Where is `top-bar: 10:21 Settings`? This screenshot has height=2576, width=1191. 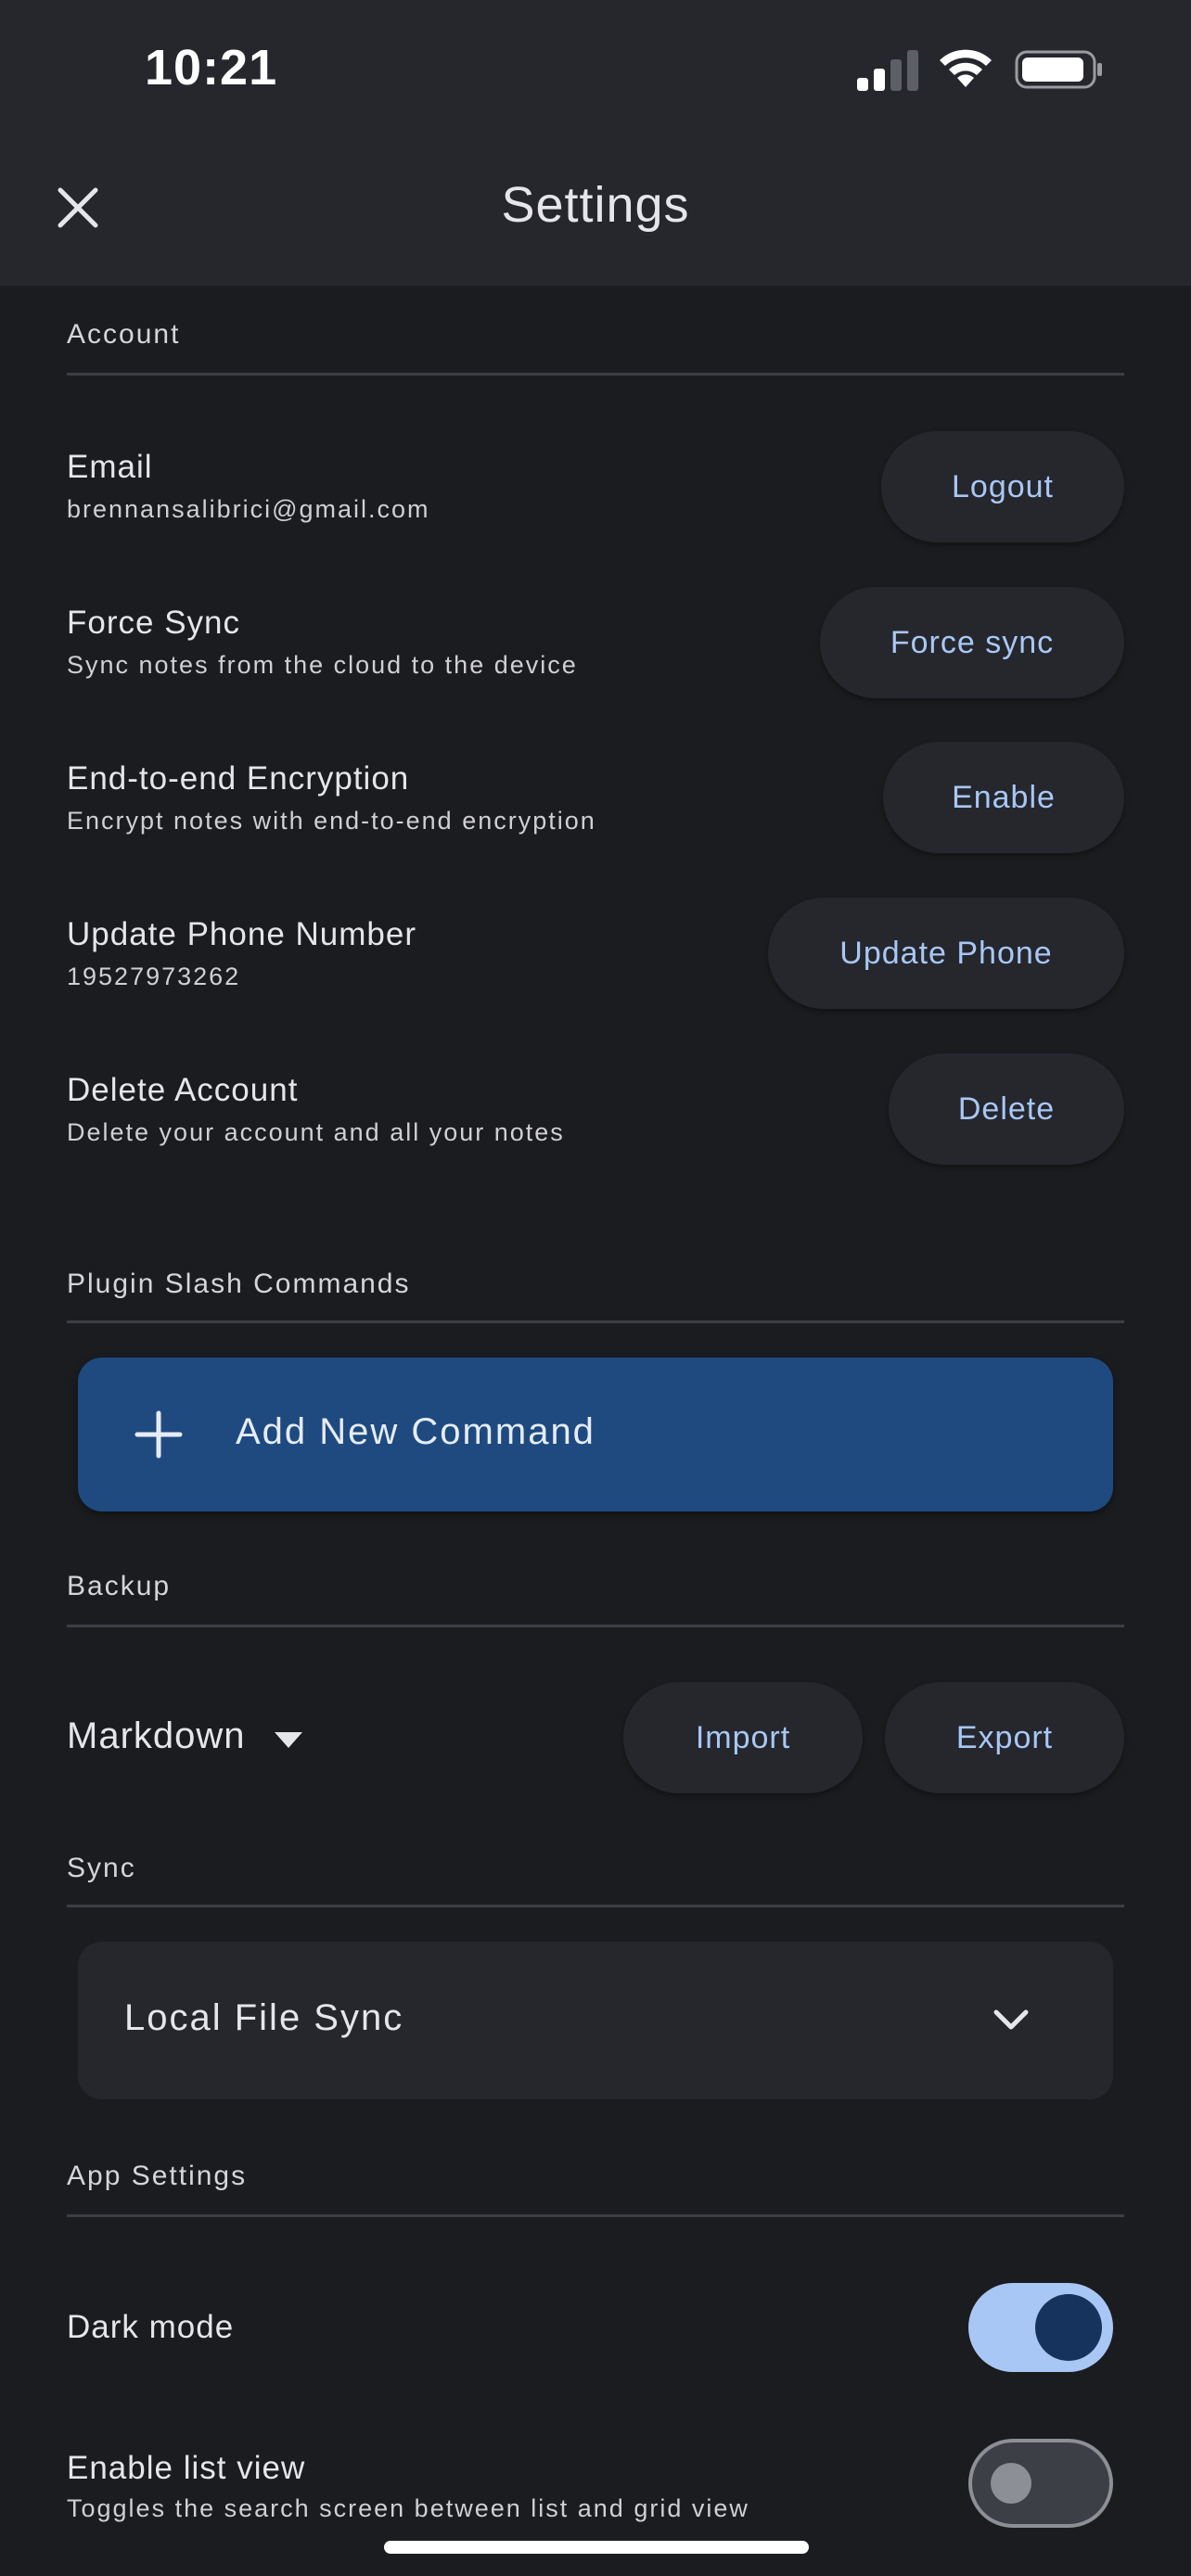 top-bar: 10:21 Settings is located at coordinates (595, 143).